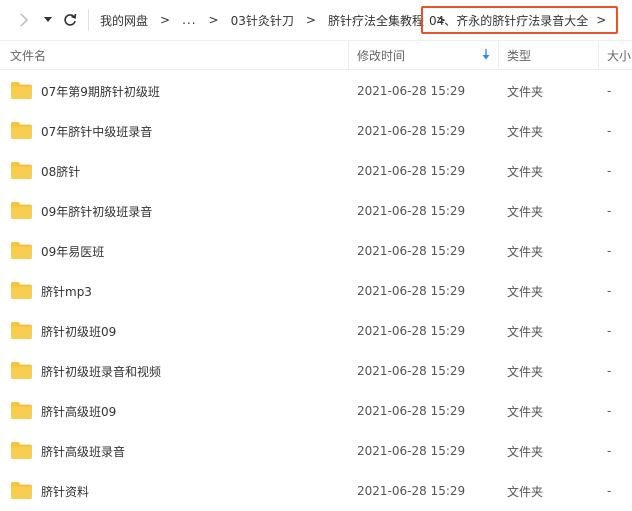 The image size is (632, 511). What do you see at coordinates (78, 411) in the screenshot?
I see `file-name: 脐针高级班09` at bounding box center [78, 411].